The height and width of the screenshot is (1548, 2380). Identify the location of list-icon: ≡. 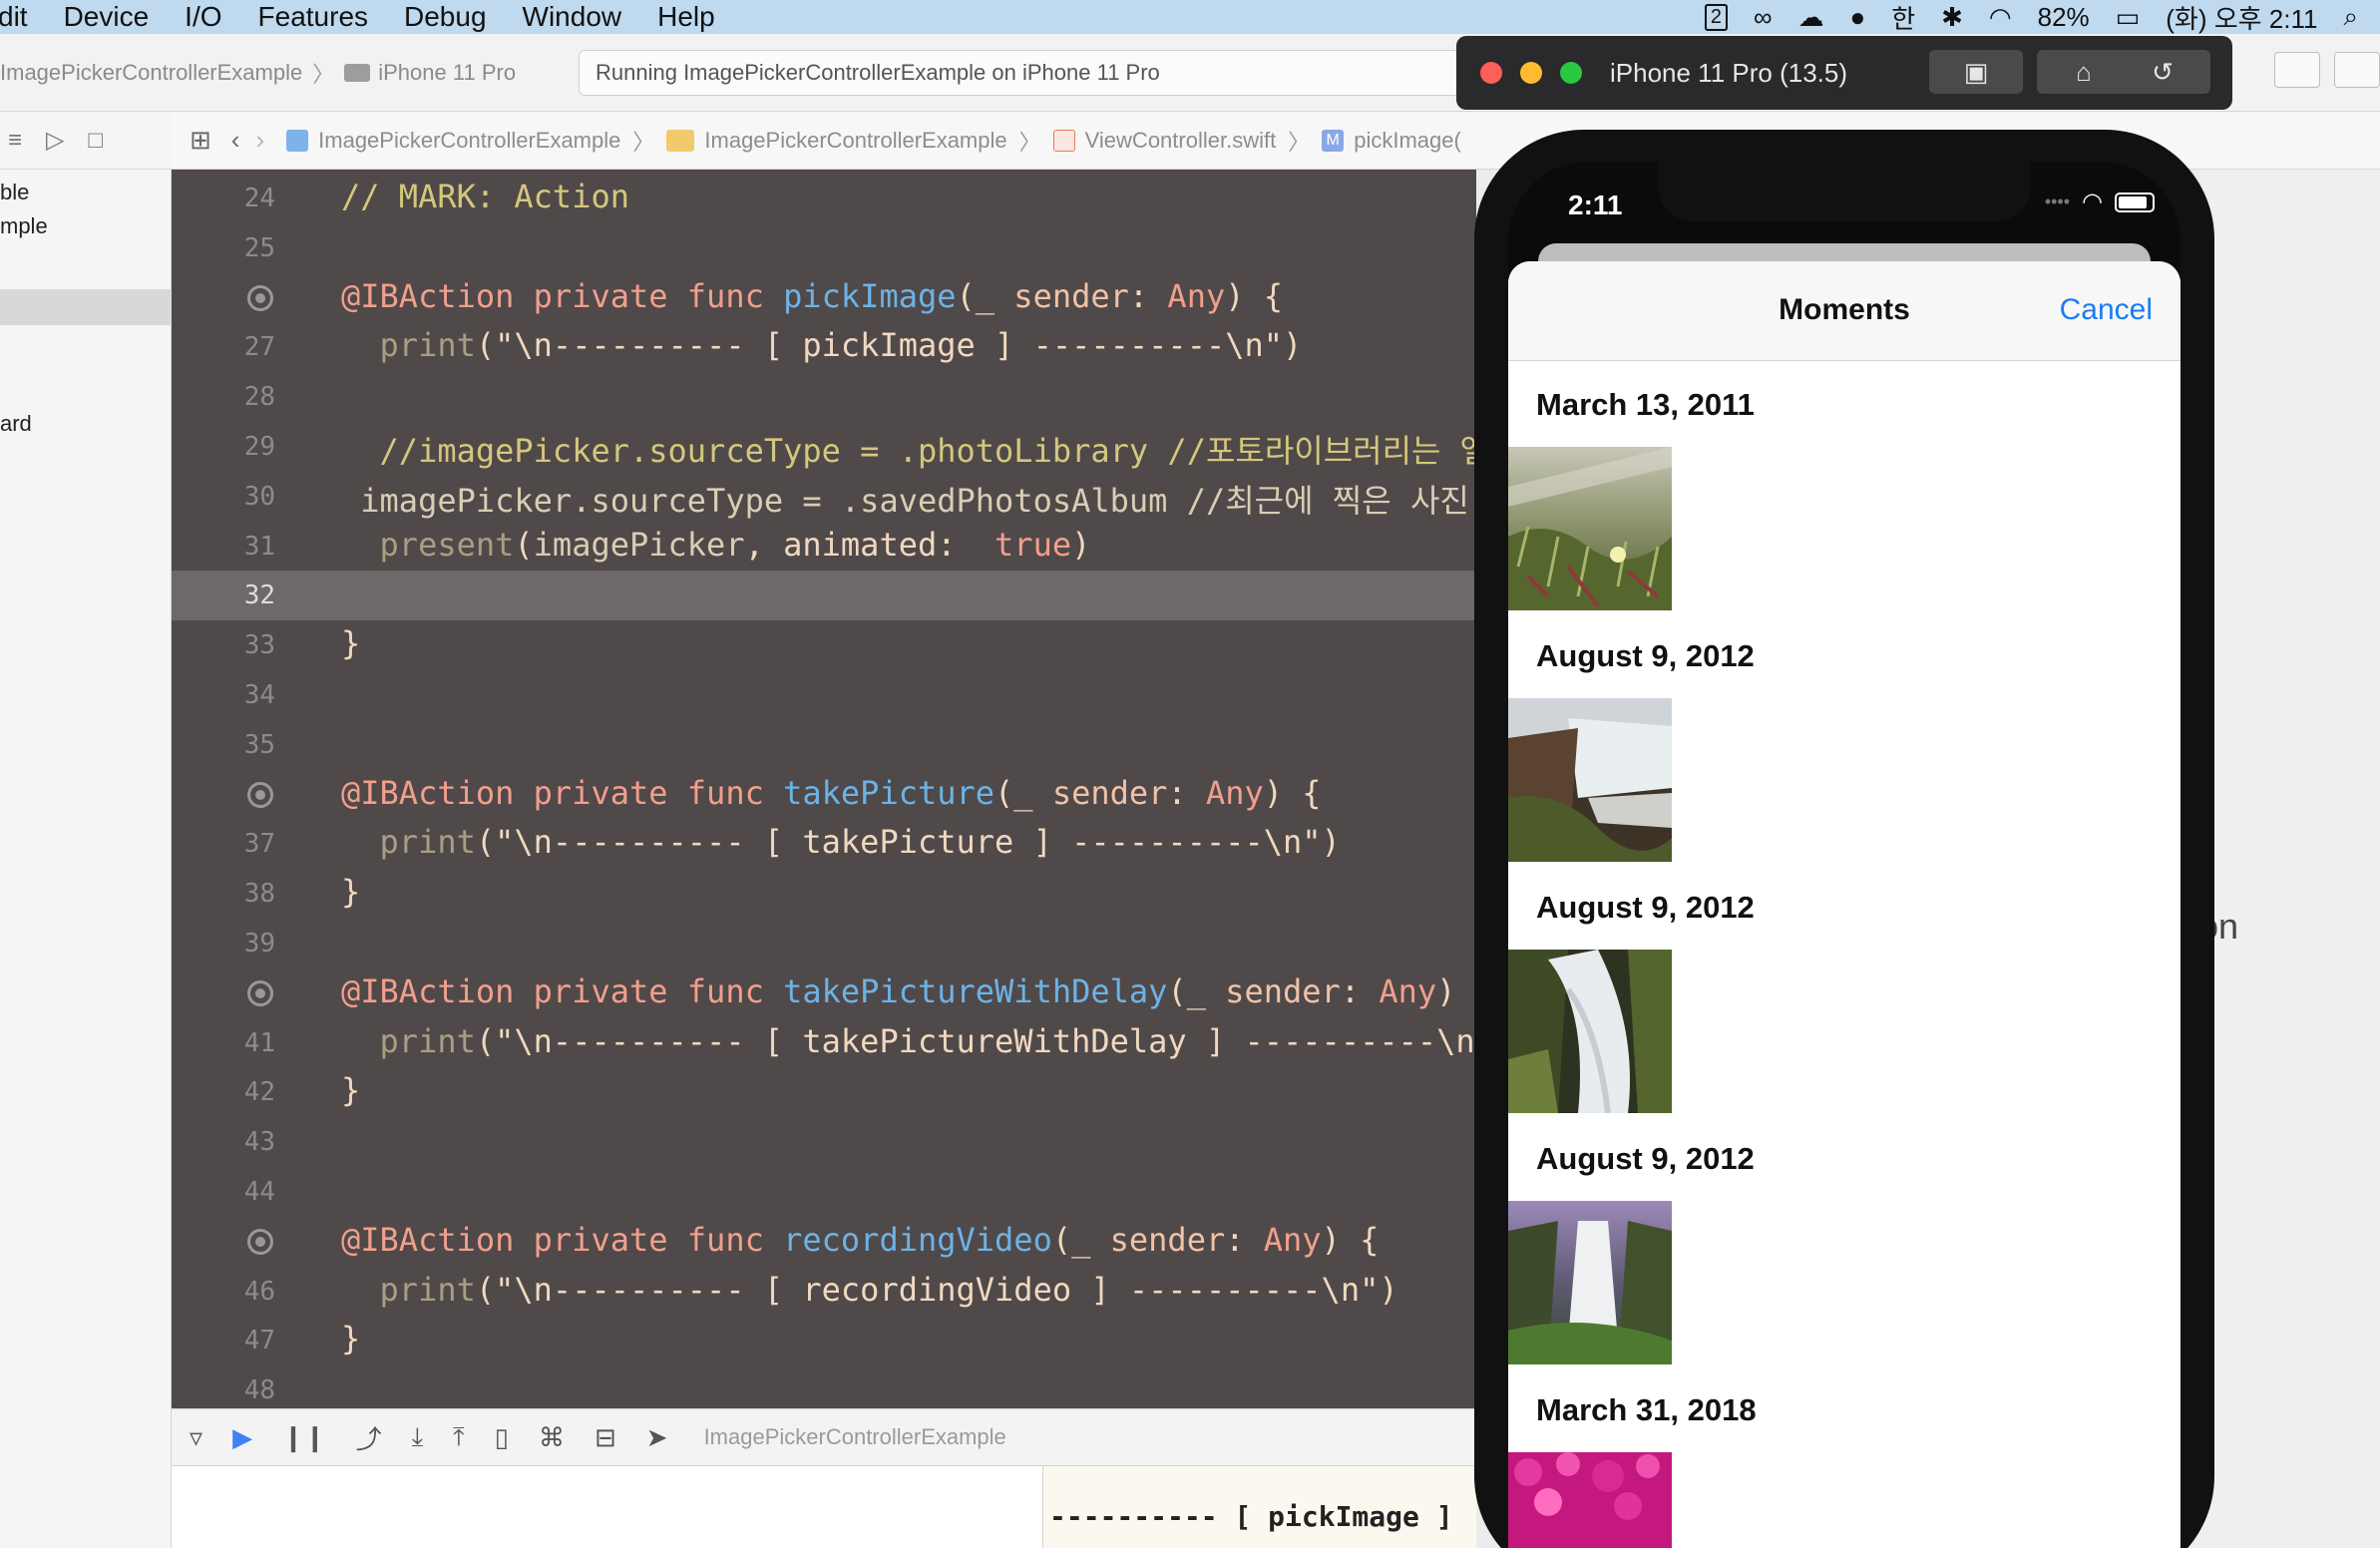
(15, 141).